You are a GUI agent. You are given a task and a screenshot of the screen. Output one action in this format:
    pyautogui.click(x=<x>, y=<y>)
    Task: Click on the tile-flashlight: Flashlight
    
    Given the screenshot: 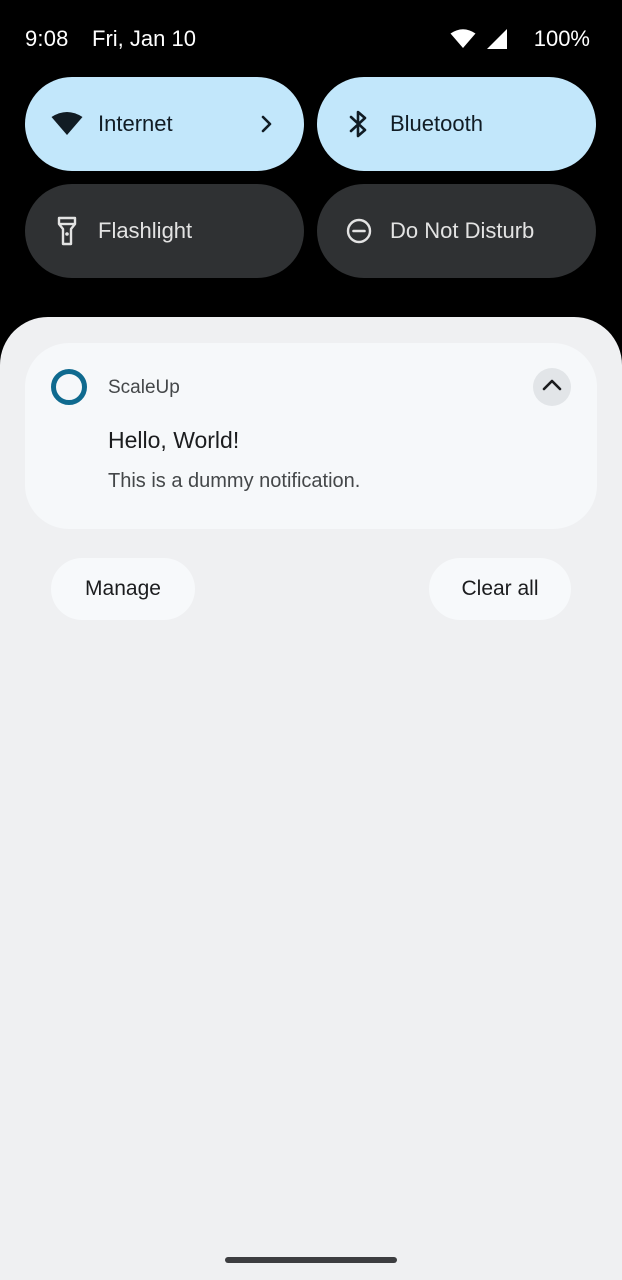 What is the action you would take?
    pyautogui.click(x=164, y=231)
    